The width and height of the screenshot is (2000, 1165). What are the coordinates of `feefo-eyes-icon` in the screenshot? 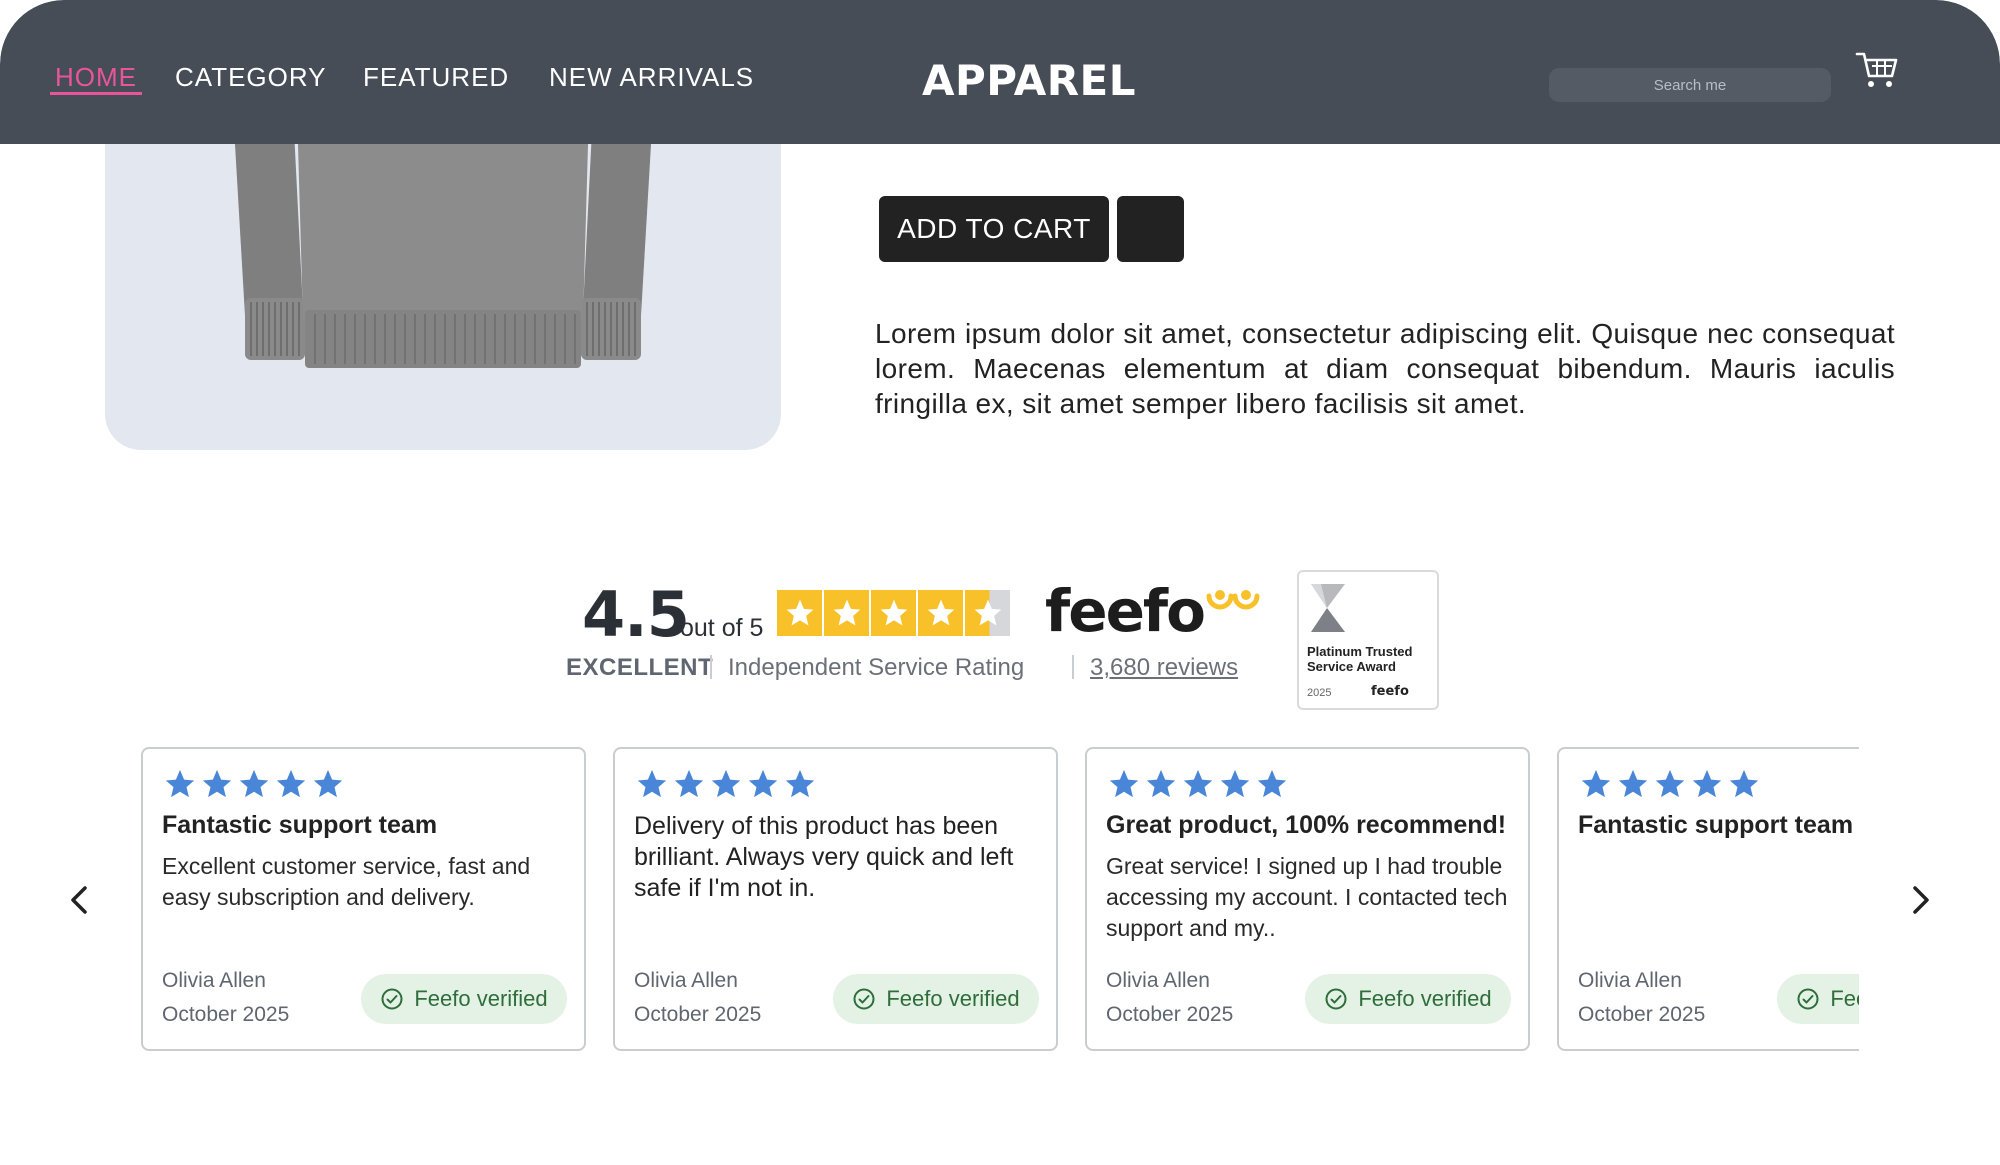 It's located at (1233, 600).